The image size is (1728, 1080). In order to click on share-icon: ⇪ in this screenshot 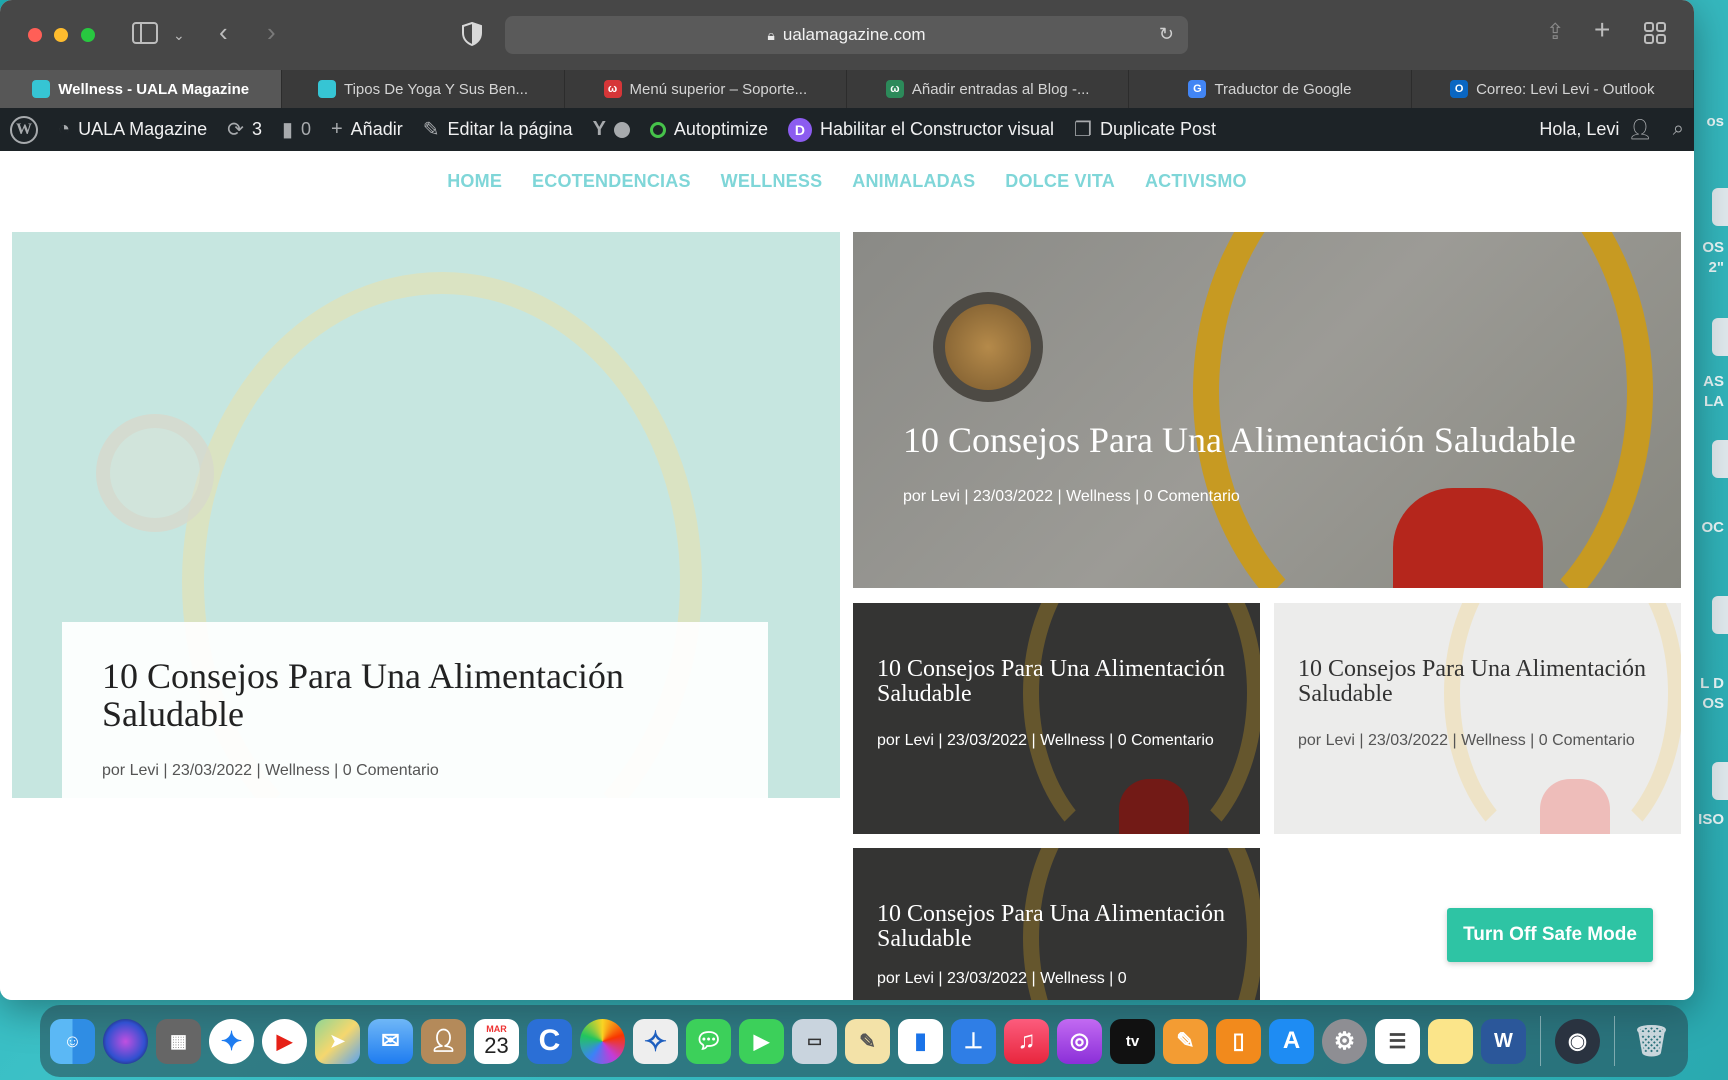, I will do `click(1555, 32)`.